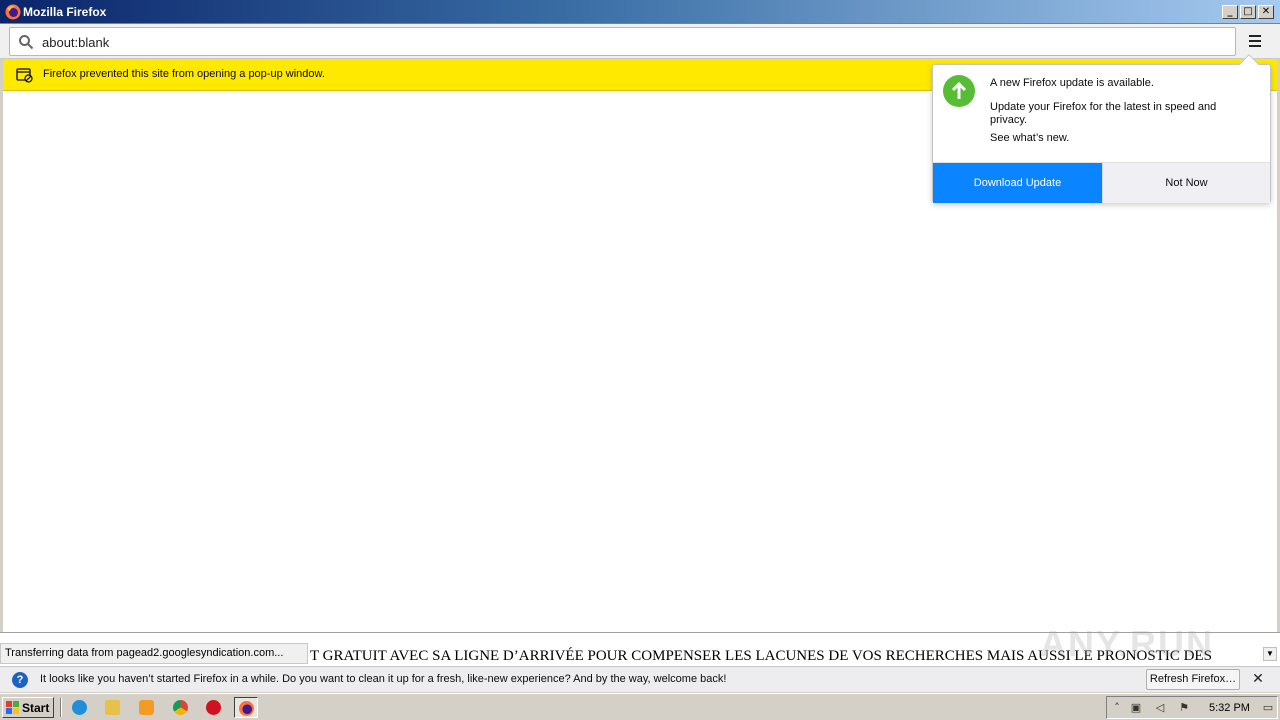 This screenshot has height=720, width=1280. I want to click on firefox-icon, so click(246, 707).